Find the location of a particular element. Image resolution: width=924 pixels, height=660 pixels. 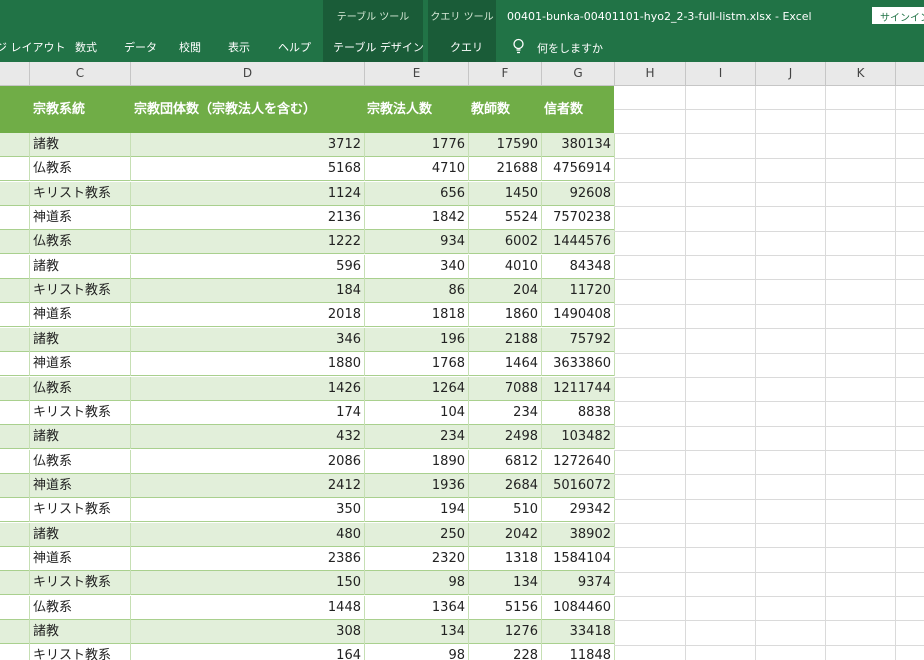

tab-view: 表示 is located at coordinates (239, 47).